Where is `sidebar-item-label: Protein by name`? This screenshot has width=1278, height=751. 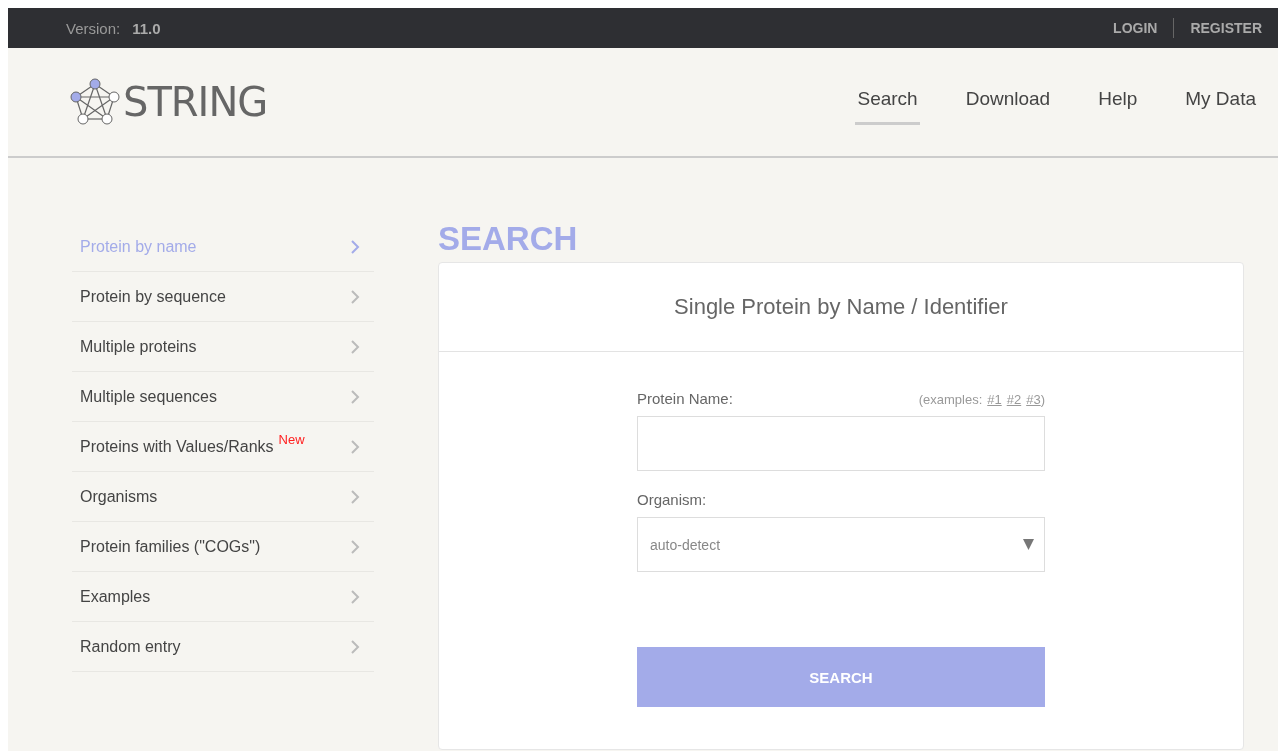
sidebar-item-label: Protein by name is located at coordinates (138, 246).